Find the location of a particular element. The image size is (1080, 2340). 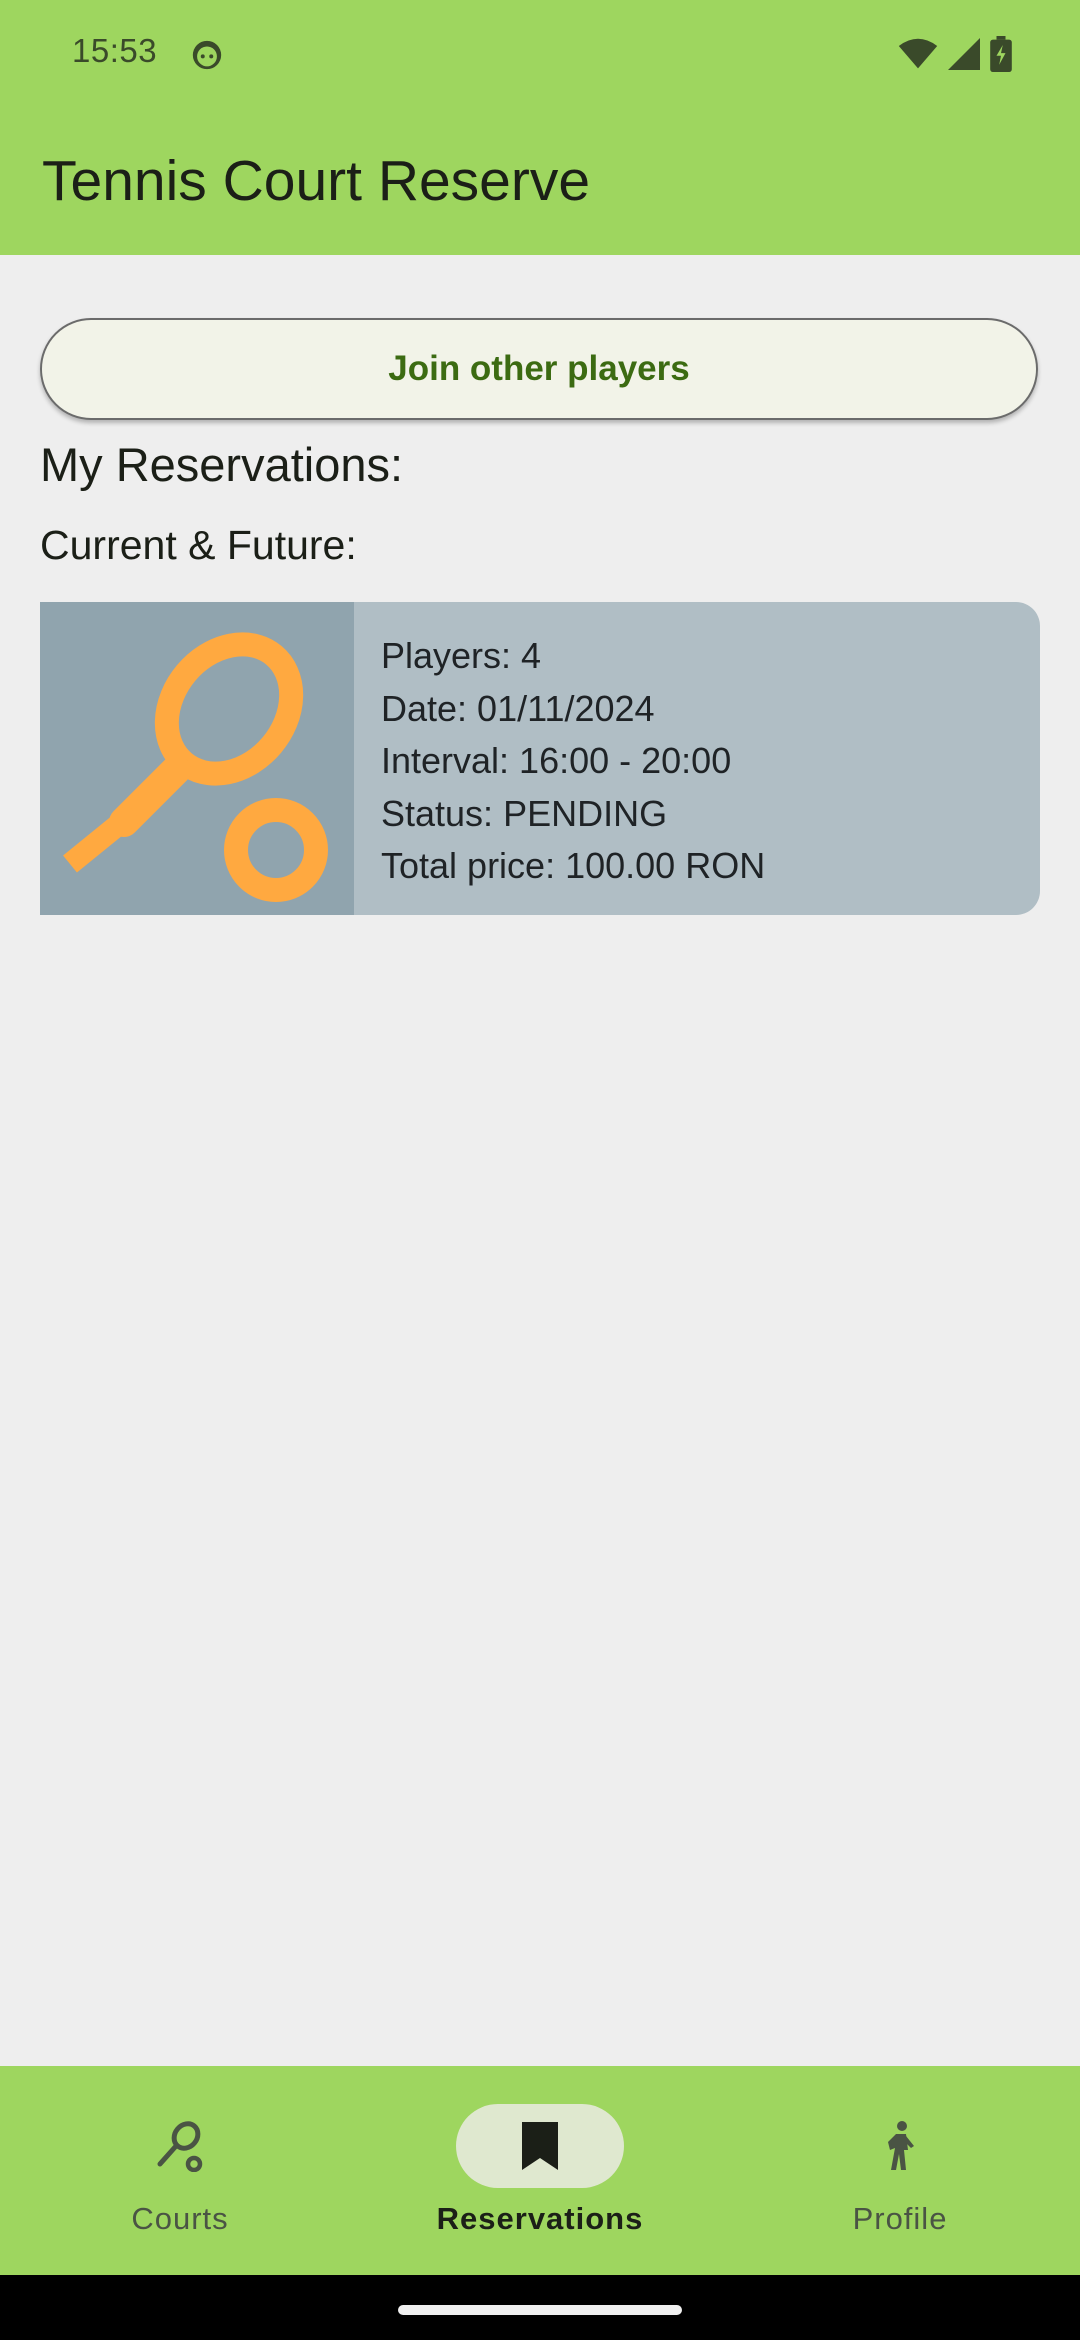

face-icon is located at coordinates (207, 55).